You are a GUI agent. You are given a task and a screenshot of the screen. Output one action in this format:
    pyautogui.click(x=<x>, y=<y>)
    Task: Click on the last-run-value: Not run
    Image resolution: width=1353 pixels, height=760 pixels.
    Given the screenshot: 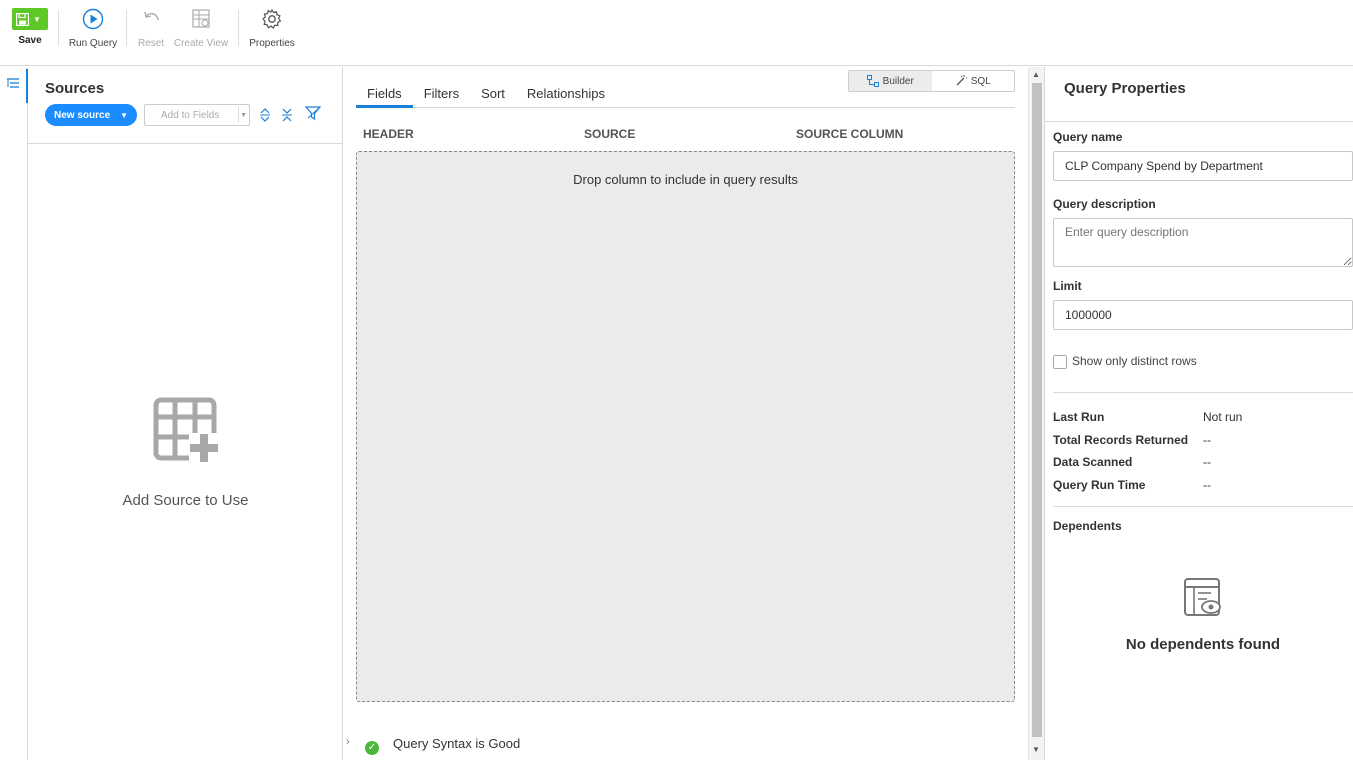 What is the action you would take?
    pyautogui.click(x=1223, y=417)
    